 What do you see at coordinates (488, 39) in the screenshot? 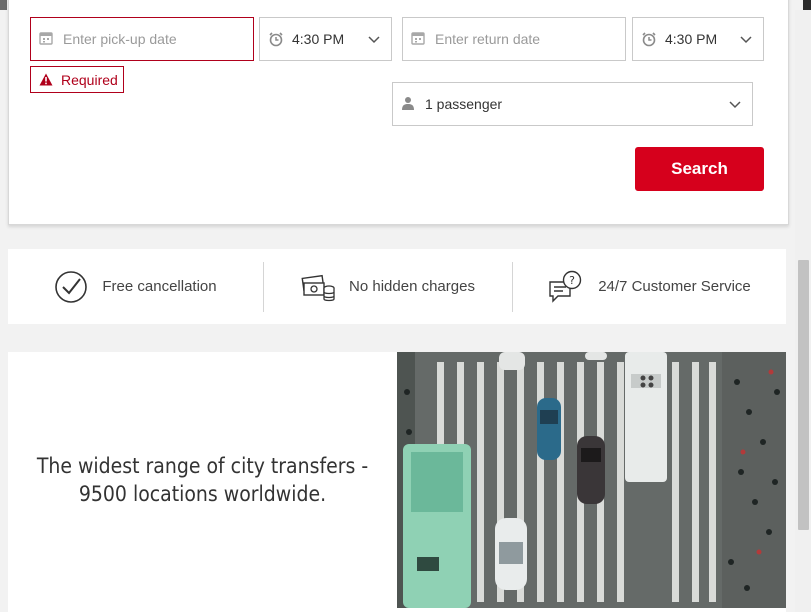
I see `return-date-placeholder: Enter return date` at bounding box center [488, 39].